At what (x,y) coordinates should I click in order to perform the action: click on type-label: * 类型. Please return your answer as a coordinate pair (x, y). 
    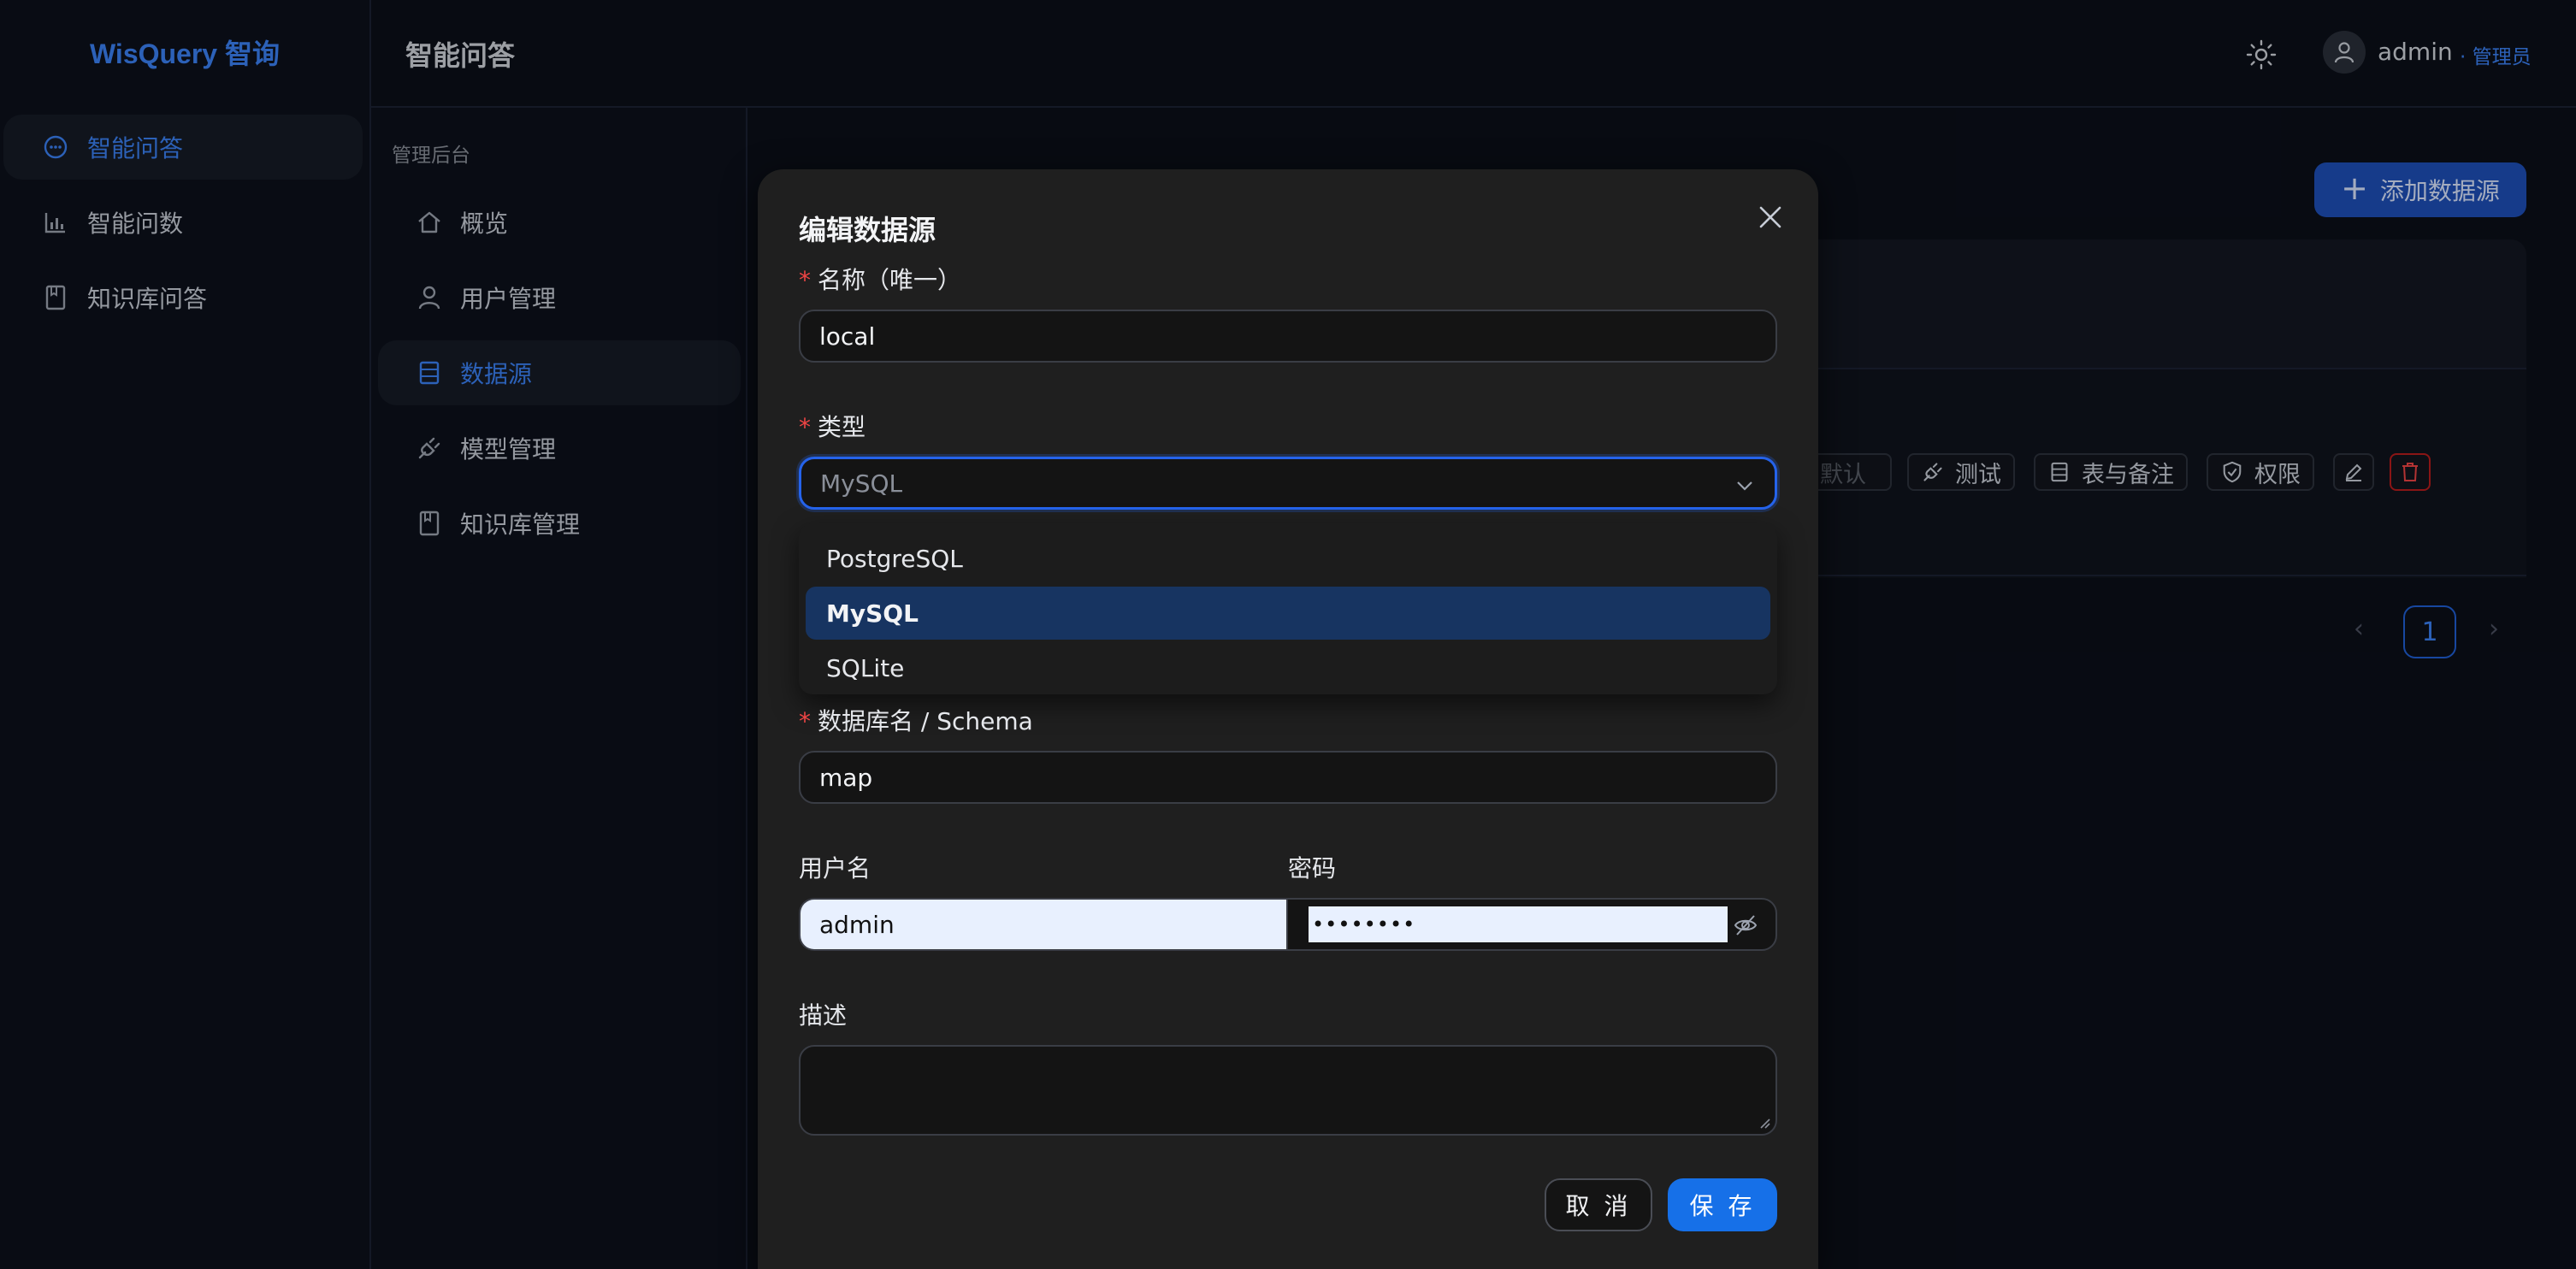
    Looking at the image, I should click on (832, 427).